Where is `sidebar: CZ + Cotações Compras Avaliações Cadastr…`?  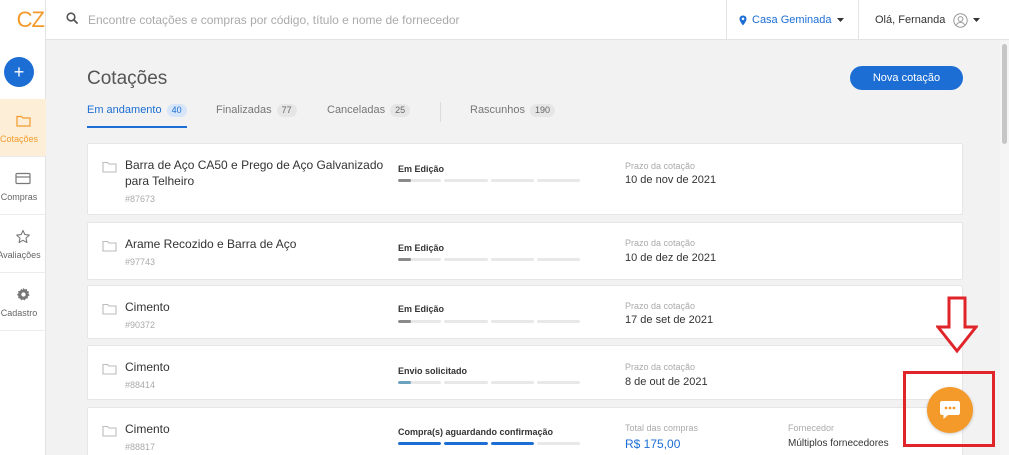
sidebar: CZ + Cotações Compras Avaliações Cadastr… is located at coordinates (23, 227).